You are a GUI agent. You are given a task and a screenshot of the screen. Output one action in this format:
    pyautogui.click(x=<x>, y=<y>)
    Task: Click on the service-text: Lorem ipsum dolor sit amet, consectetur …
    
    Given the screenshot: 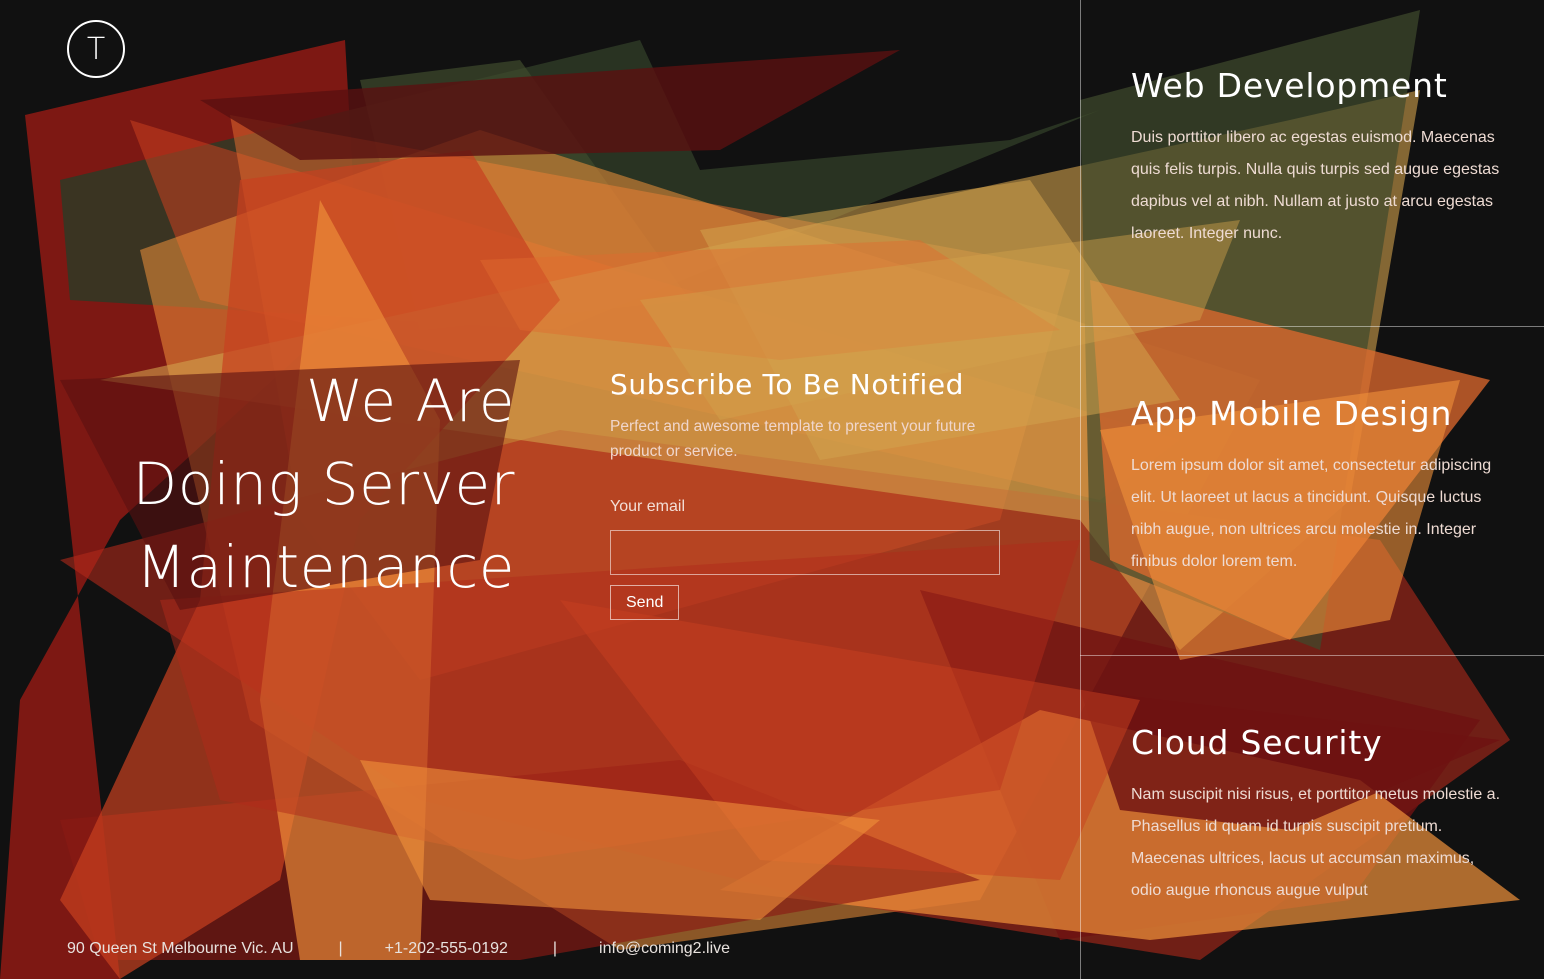 What is the action you would take?
    pyautogui.click(x=1311, y=513)
    